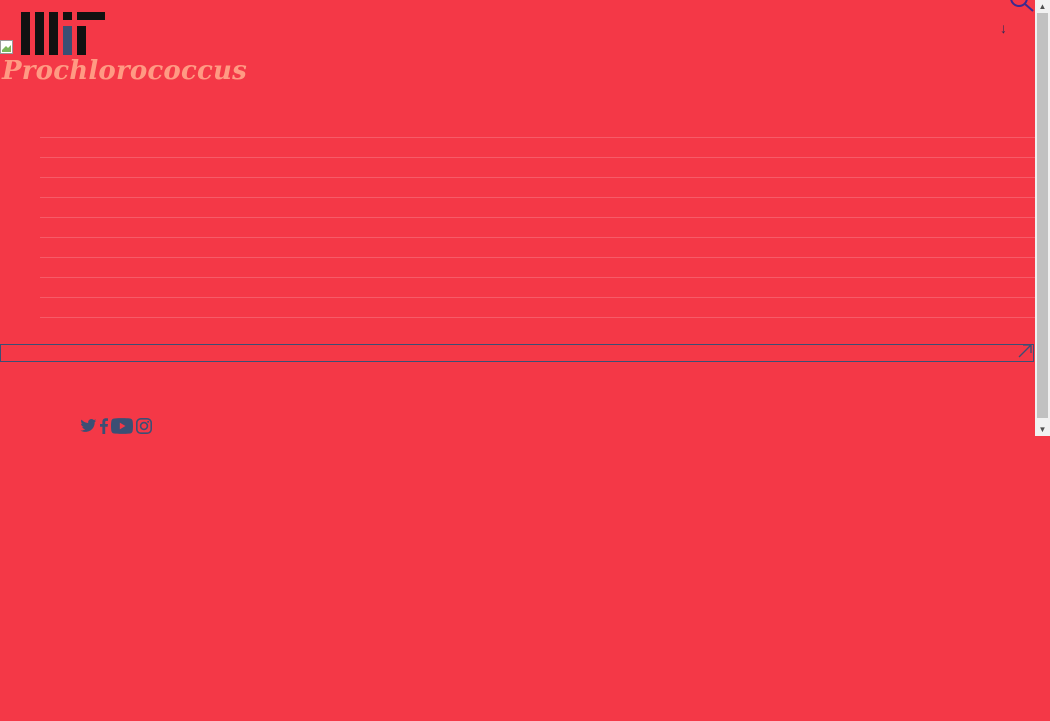 Image resolution: width=1050 pixels, height=721 pixels. Describe the element at coordinates (525, 19) in the screenshot. I see `header-band` at that location.